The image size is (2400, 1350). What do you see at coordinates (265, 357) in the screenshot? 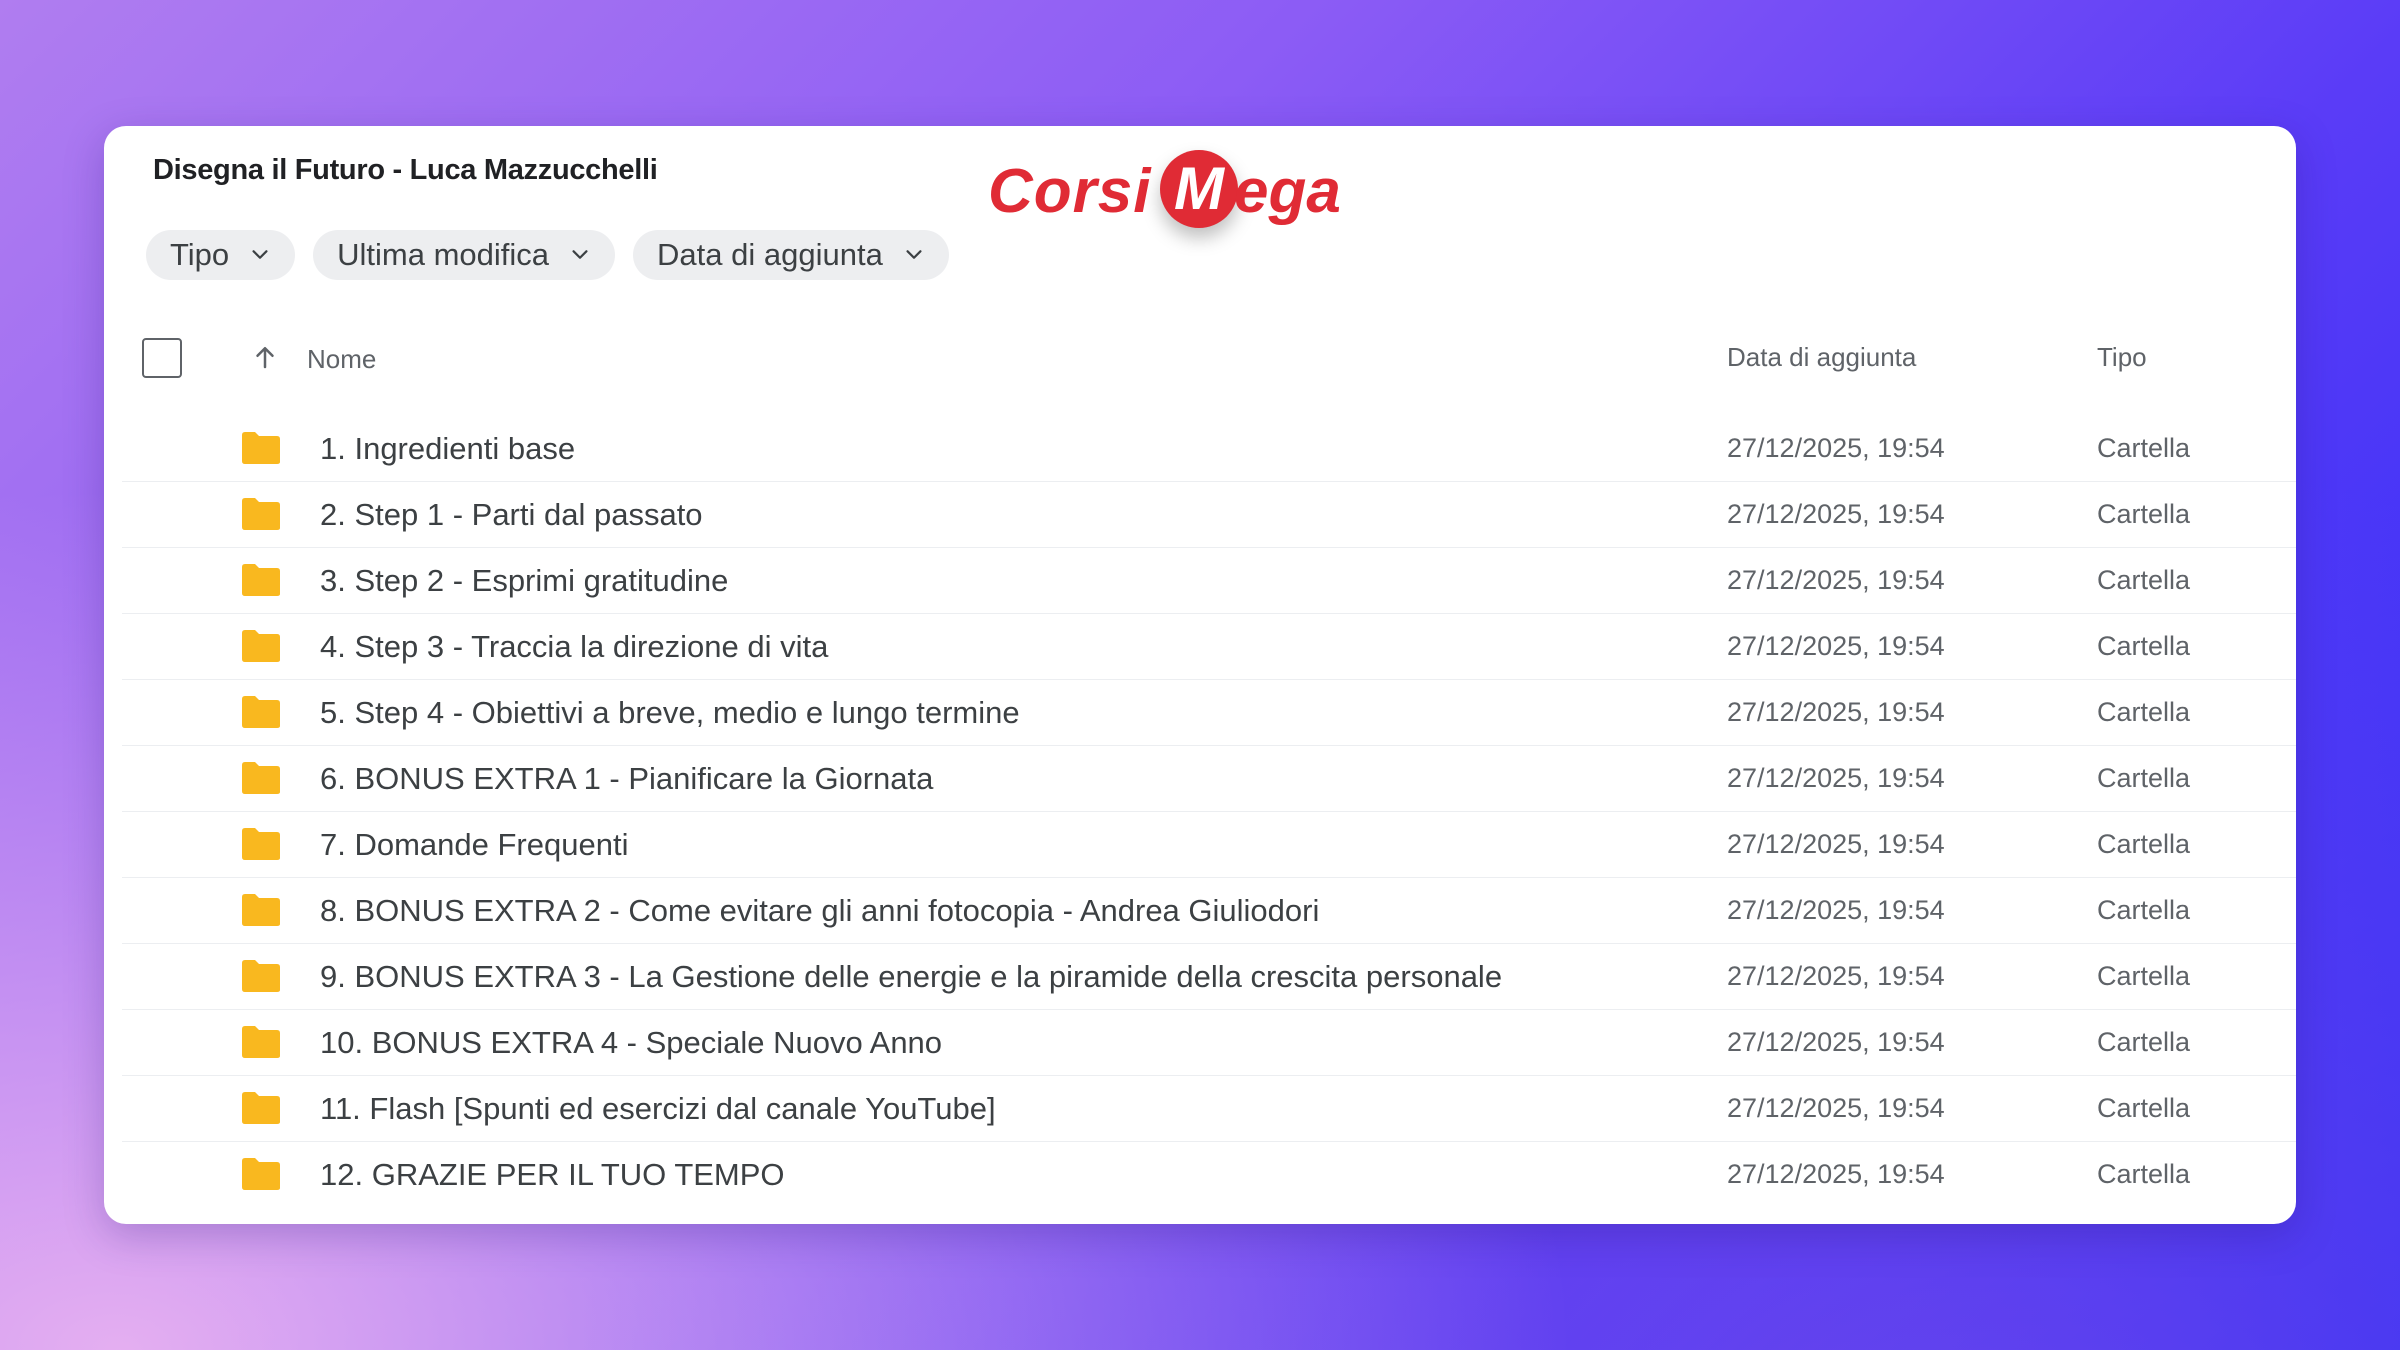
I see `arrow-up-icon` at bounding box center [265, 357].